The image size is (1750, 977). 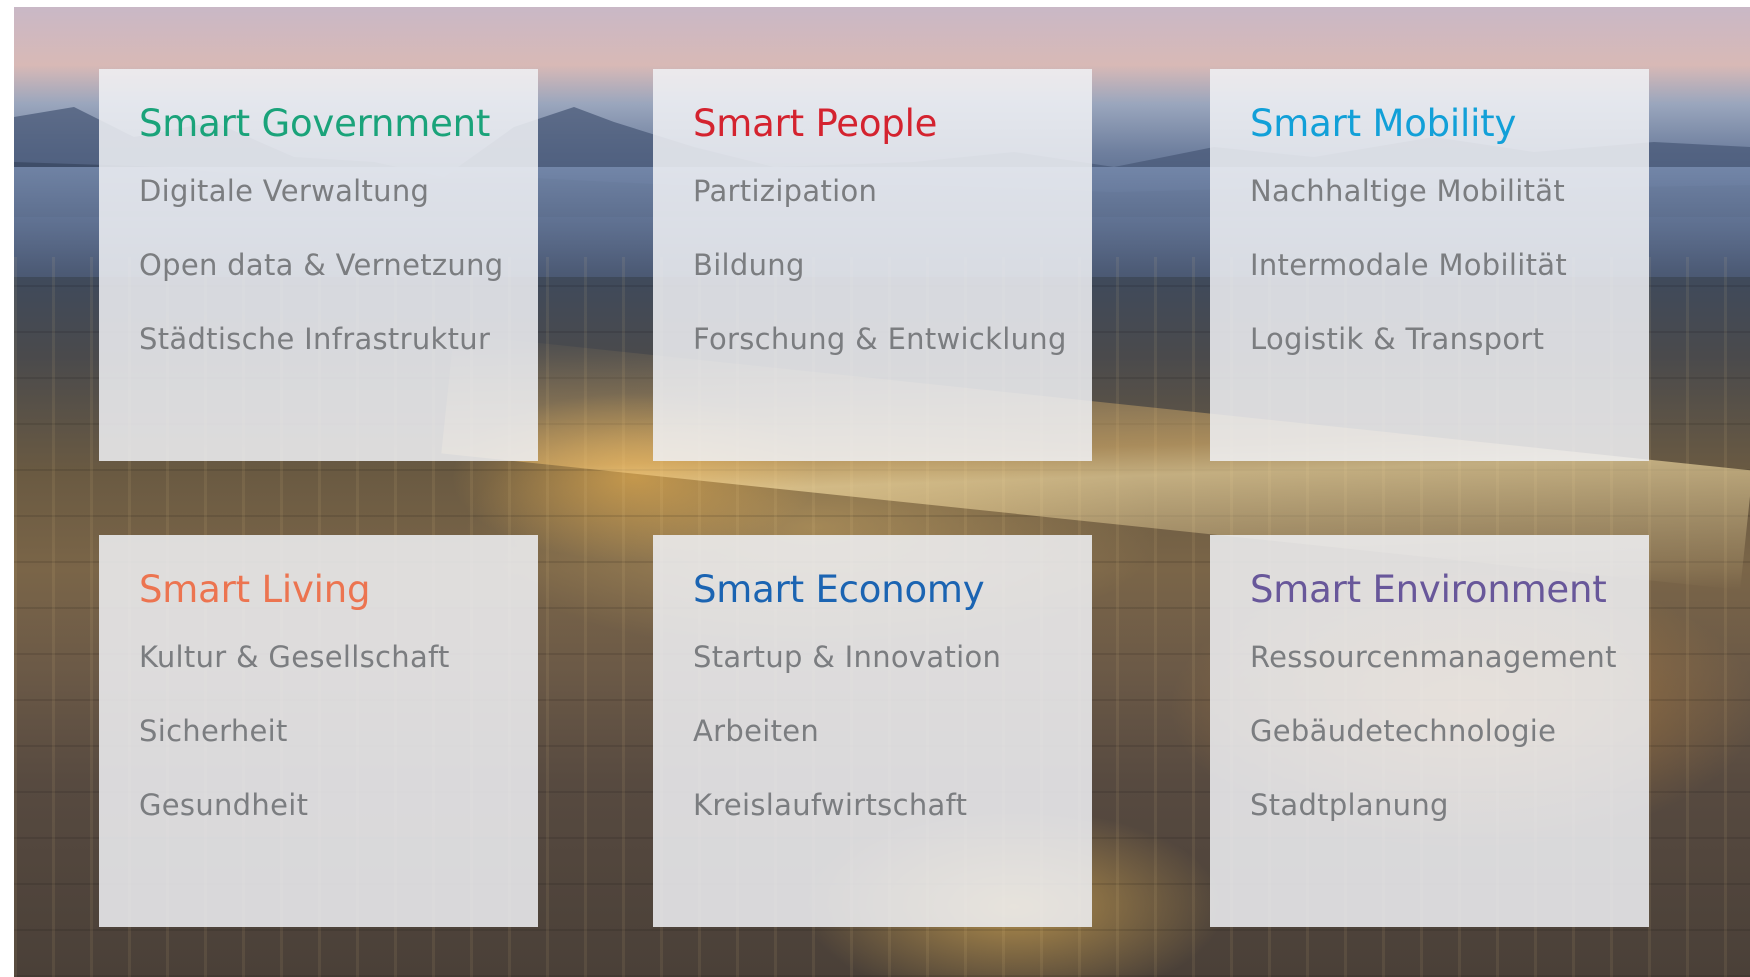 I want to click on list-item: Gebäudetechnologie, so click(x=1449, y=731).